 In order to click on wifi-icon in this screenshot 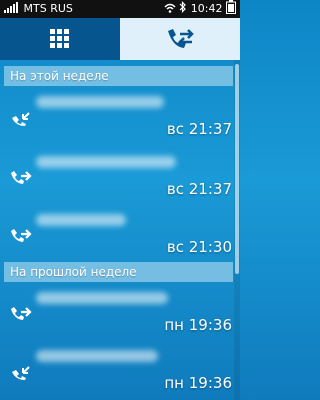, I will do `click(170, 8)`.